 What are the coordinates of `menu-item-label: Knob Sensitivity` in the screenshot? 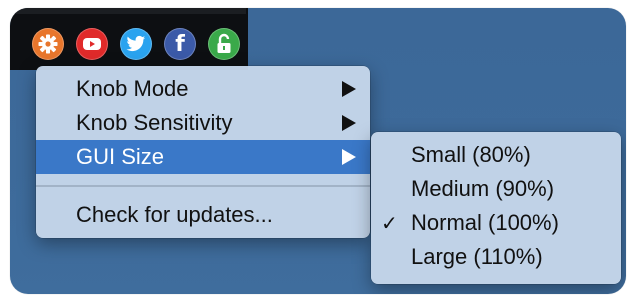 It's located at (154, 122).